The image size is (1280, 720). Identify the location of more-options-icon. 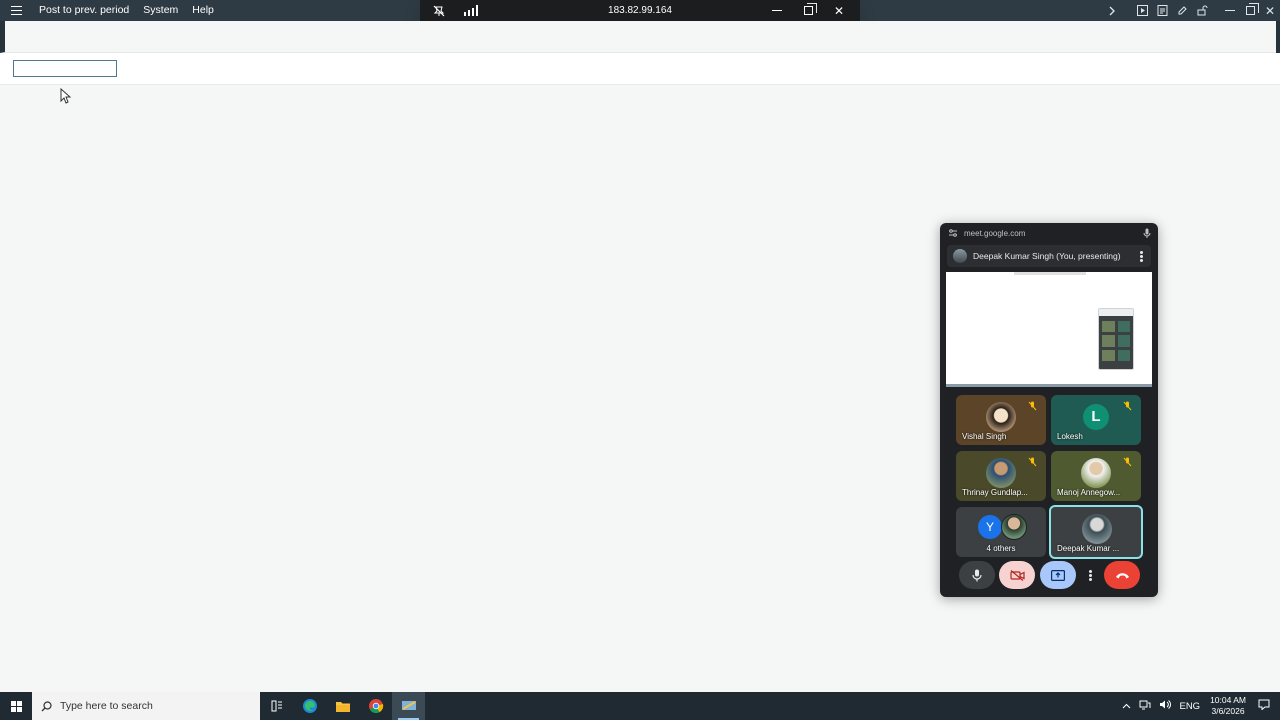
(1141, 256).